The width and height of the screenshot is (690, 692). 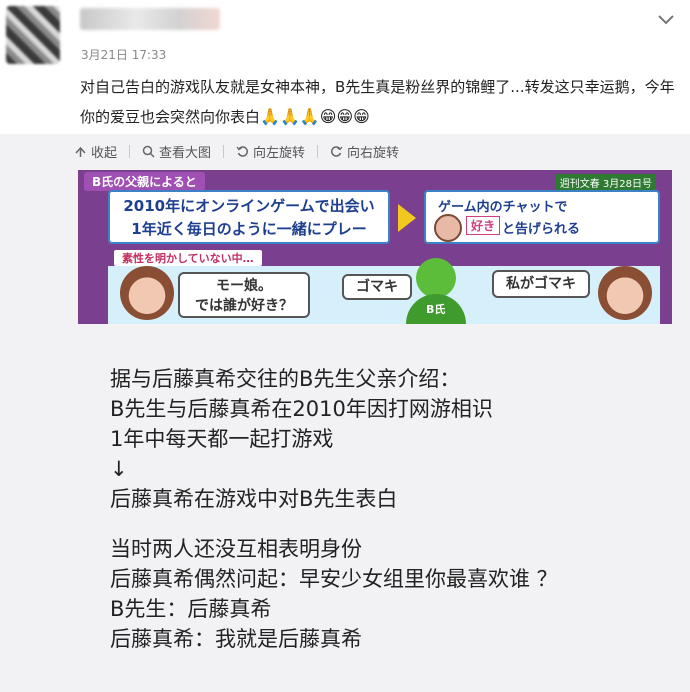 What do you see at coordinates (279, 153) in the screenshot?
I see `rotate-left-label: 向左旋转` at bounding box center [279, 153].